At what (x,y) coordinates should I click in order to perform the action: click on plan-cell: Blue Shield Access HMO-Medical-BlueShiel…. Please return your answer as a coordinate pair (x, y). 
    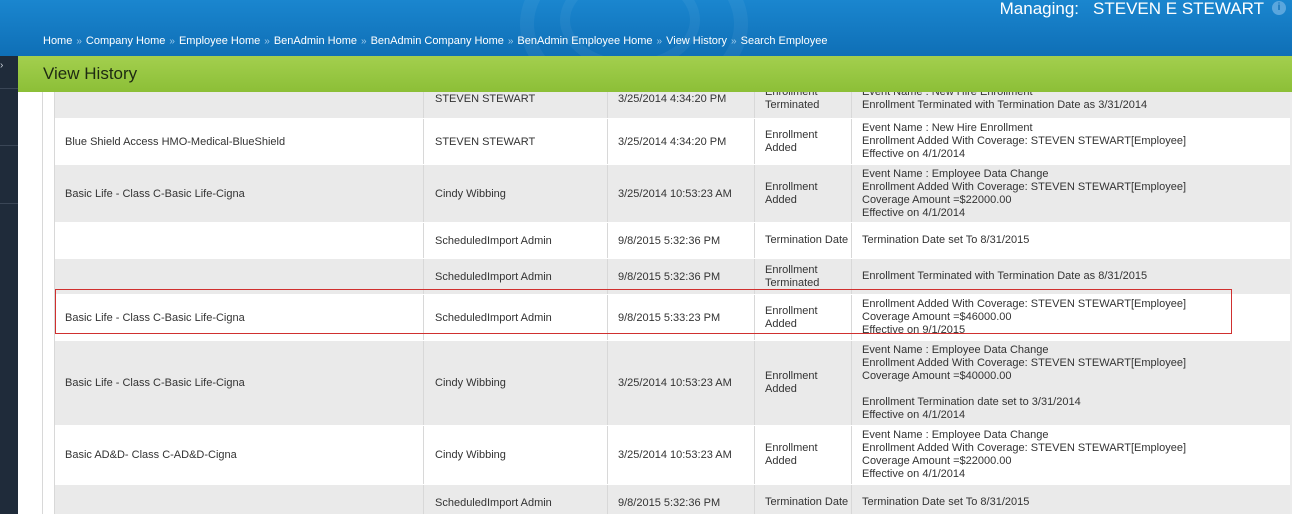
    Looking at the image, I should click on (239, 141).